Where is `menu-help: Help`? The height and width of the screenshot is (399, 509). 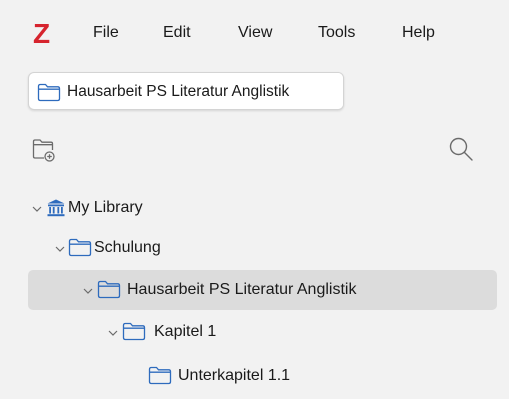 menu-help: Help is located at coordinates (418, 33).